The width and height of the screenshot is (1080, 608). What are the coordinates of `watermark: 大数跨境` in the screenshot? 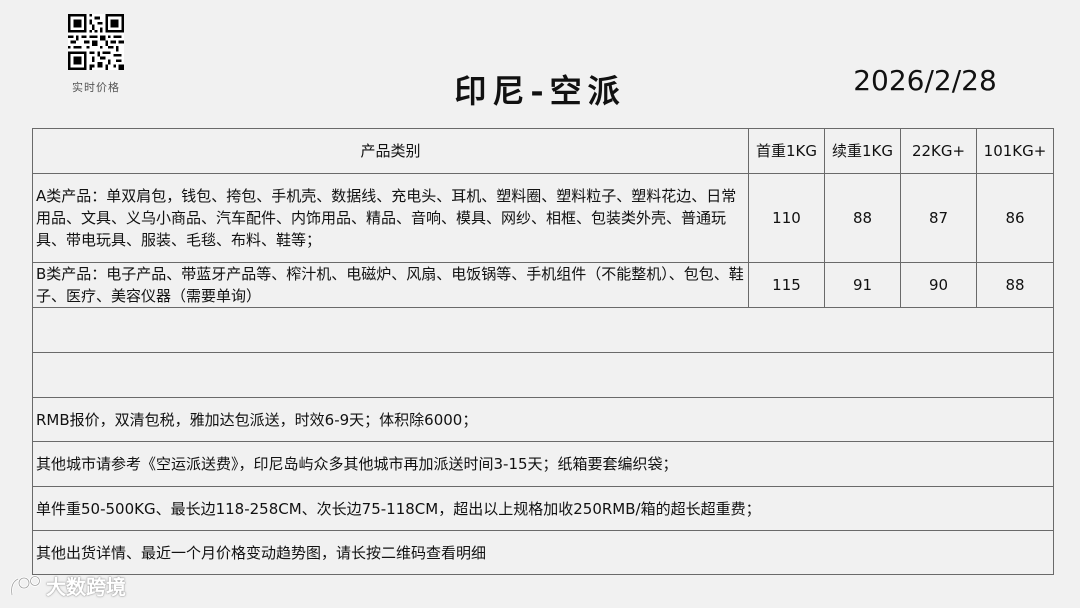 It's located at (67, 585).